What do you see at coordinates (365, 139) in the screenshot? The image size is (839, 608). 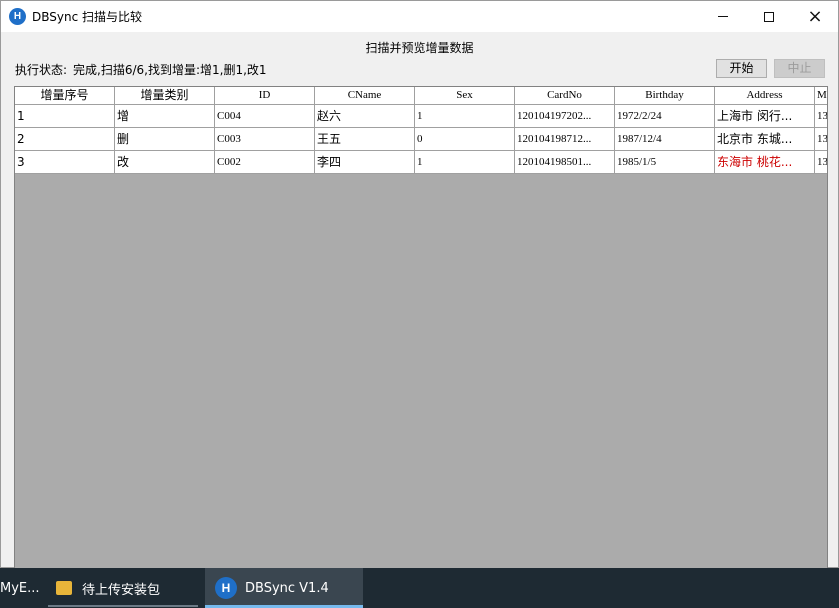 I see `cell-cname: 王五` at bounding box center [365, 139].